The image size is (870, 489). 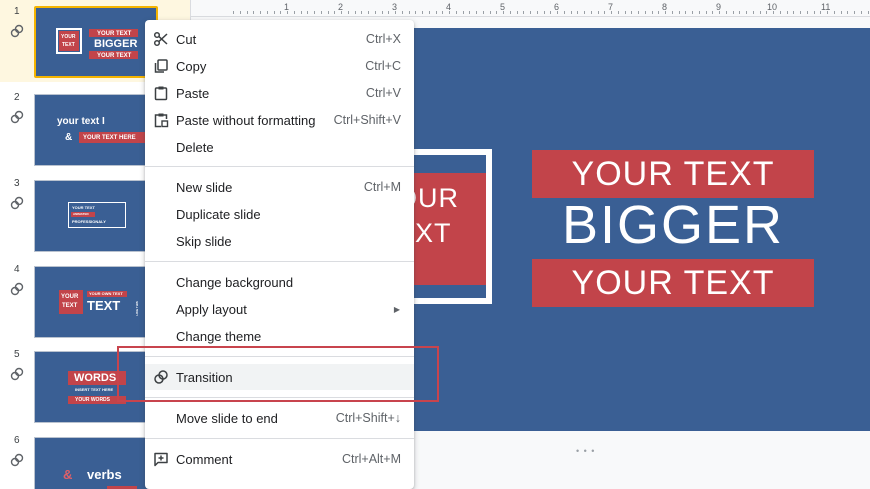 What do you see at coordinates (383, 39) in the screenshot?
I see `menu-item-shortcut: Ctrl+X` at bounding box center [383, 39].